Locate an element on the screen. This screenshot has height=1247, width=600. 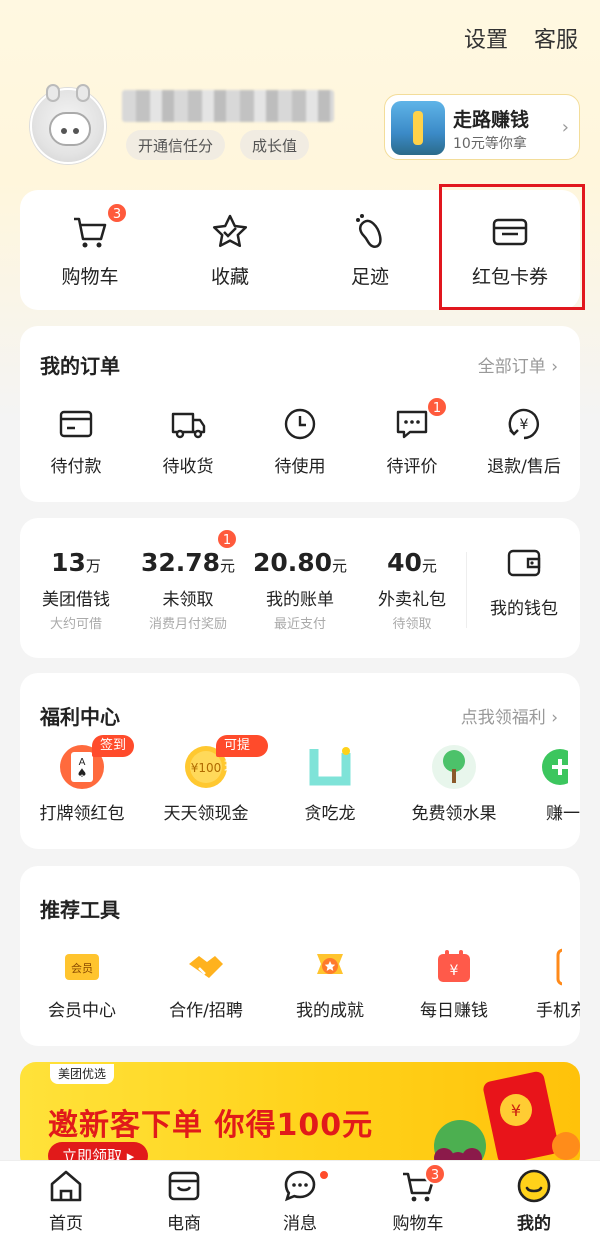
home-icon is located at coordinates (66, 1186).